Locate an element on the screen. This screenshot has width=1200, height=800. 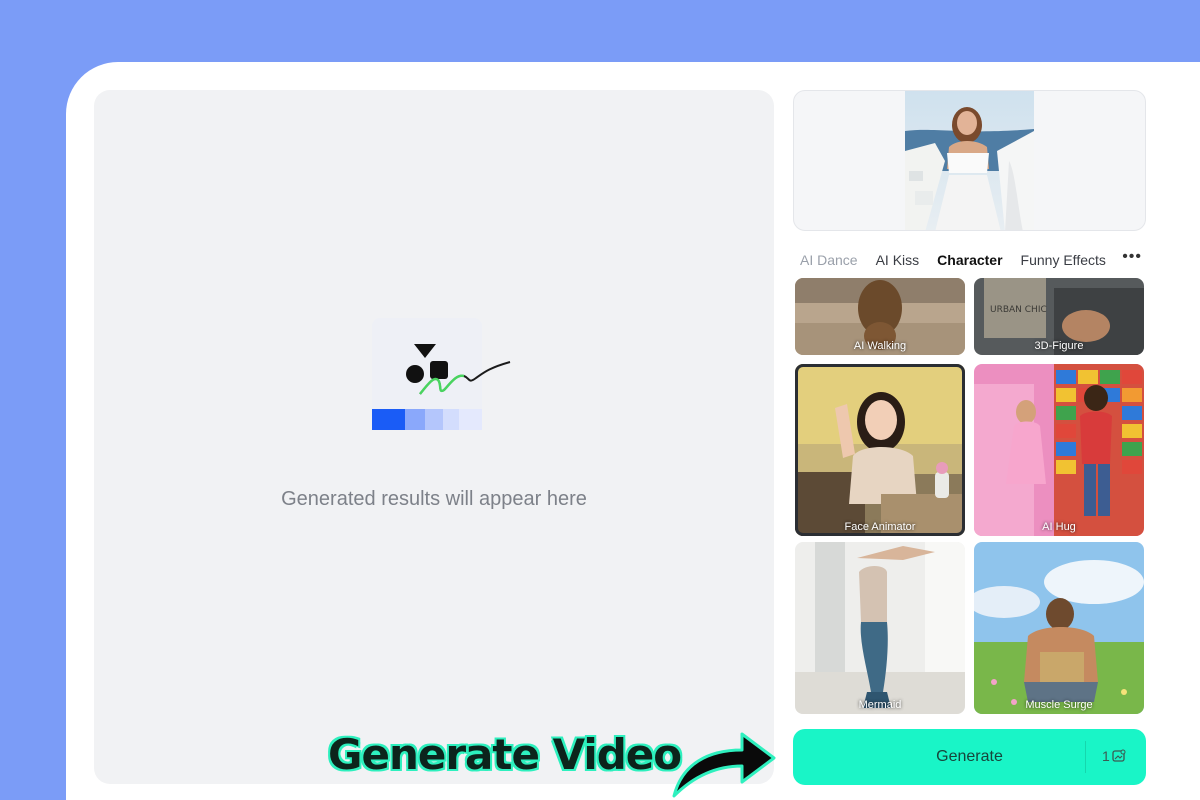
coin-image-icon is located at coordinates (1119, 755).